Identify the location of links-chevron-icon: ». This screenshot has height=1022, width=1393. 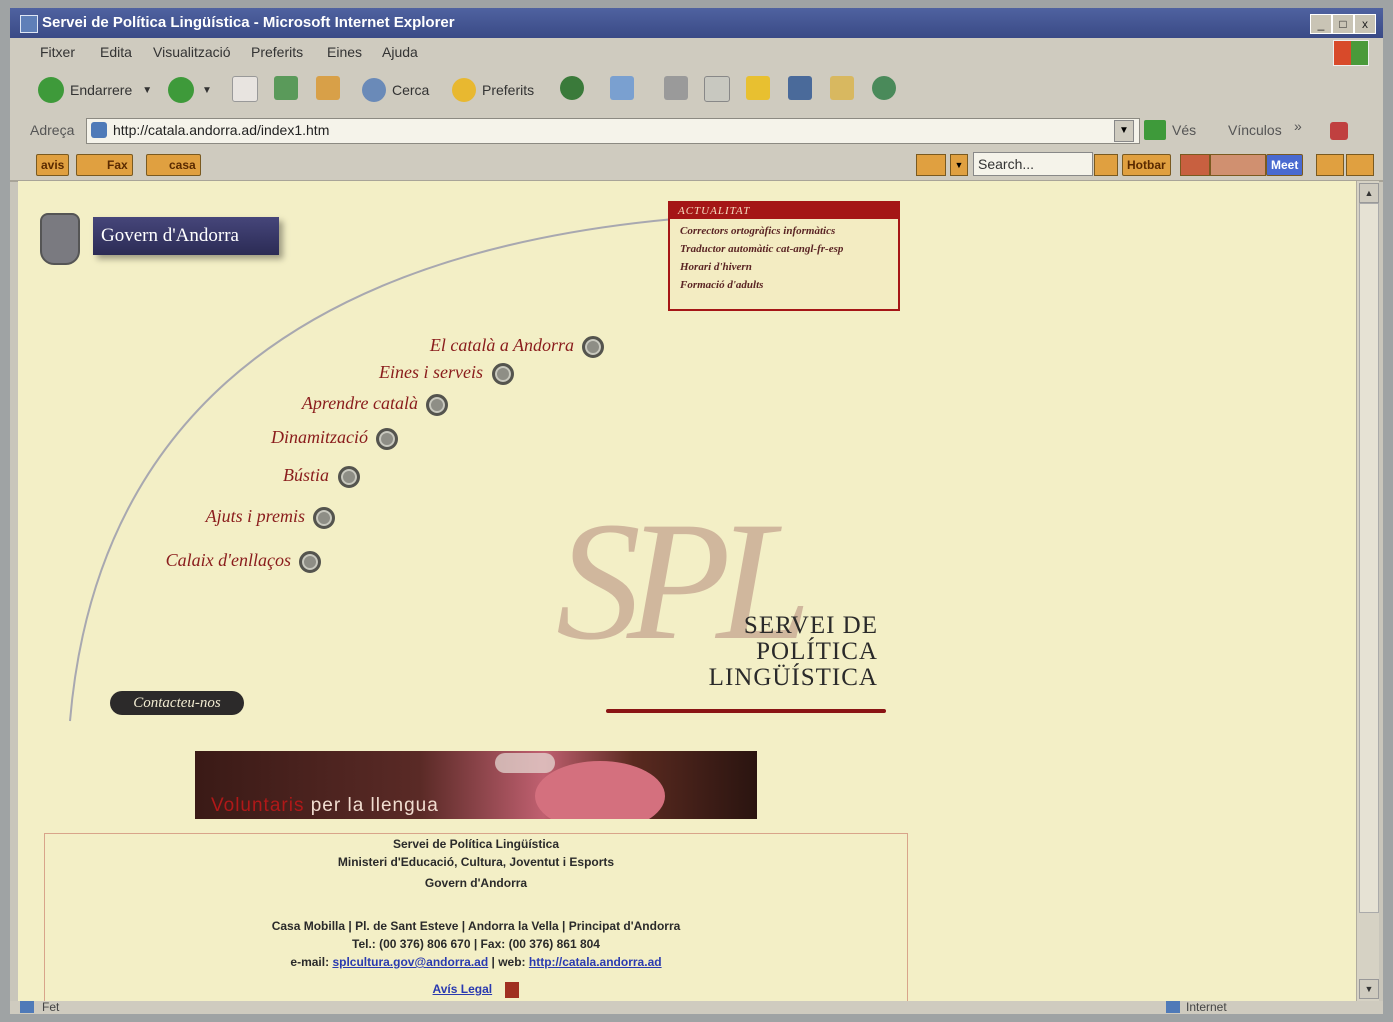
(1298, 126).